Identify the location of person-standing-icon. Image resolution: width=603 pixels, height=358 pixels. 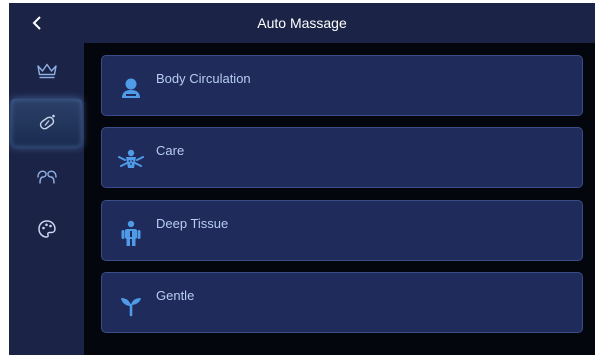
(131, 233).